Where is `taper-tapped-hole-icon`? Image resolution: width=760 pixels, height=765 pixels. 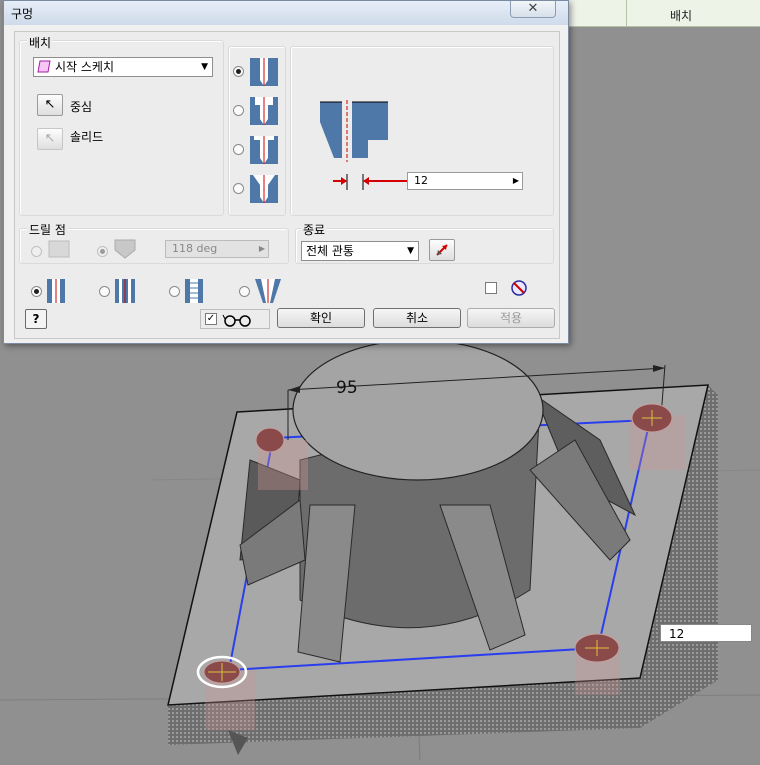
taper-tapped-hole-icon is located at coordinates (268, 291).